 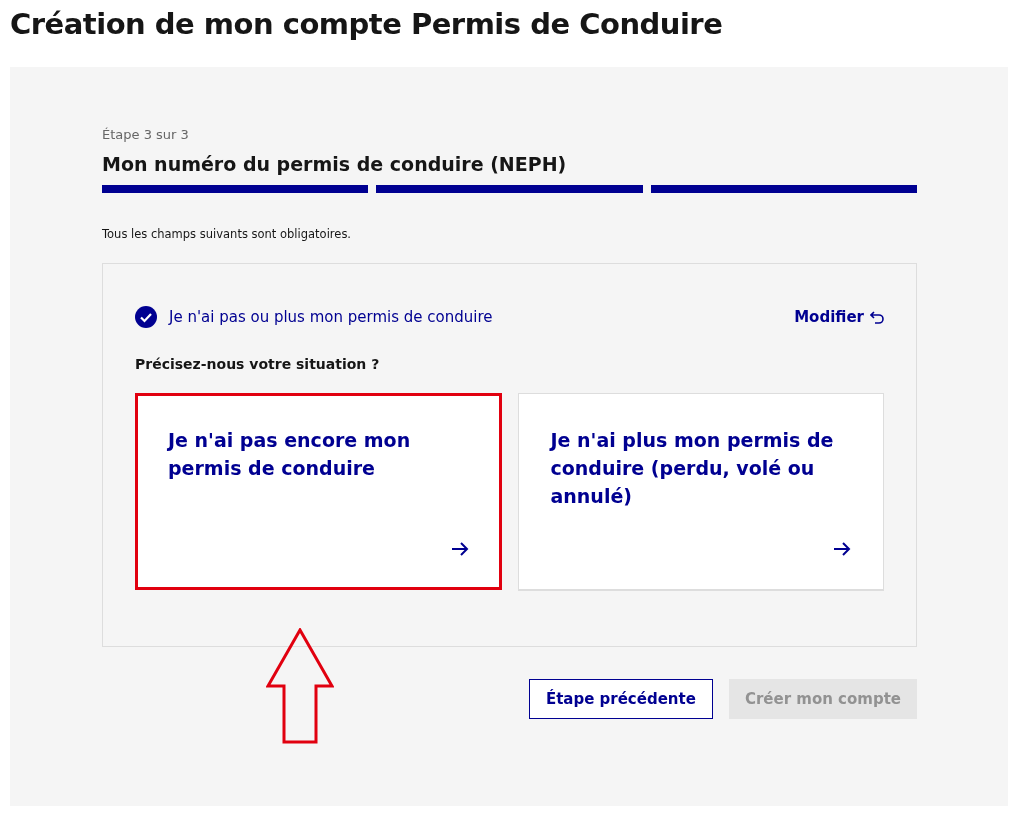 I want to click on undo-icon, so click(x=877, y=317).